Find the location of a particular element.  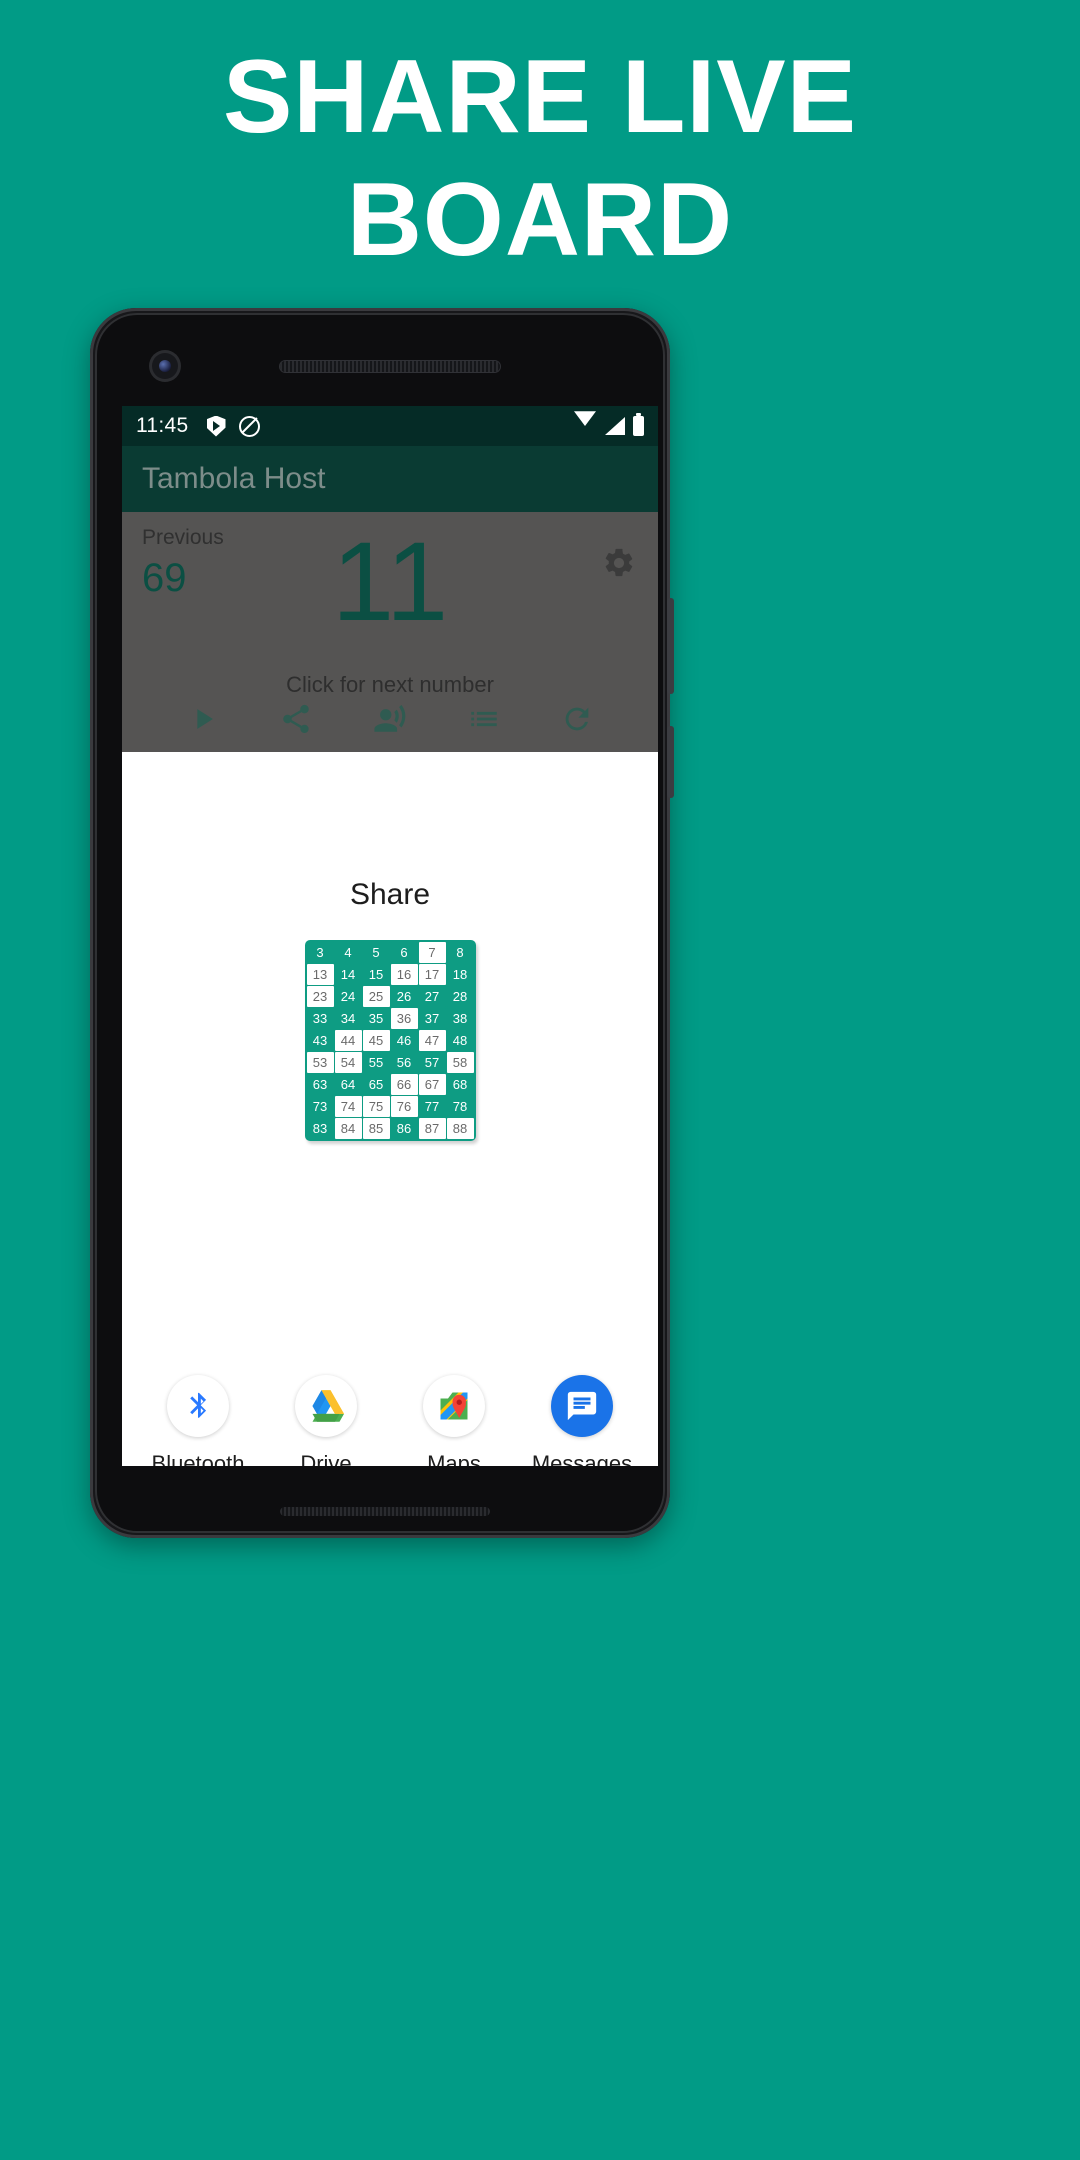

share-target-label: Maps is located at coordinates (454, 1458).